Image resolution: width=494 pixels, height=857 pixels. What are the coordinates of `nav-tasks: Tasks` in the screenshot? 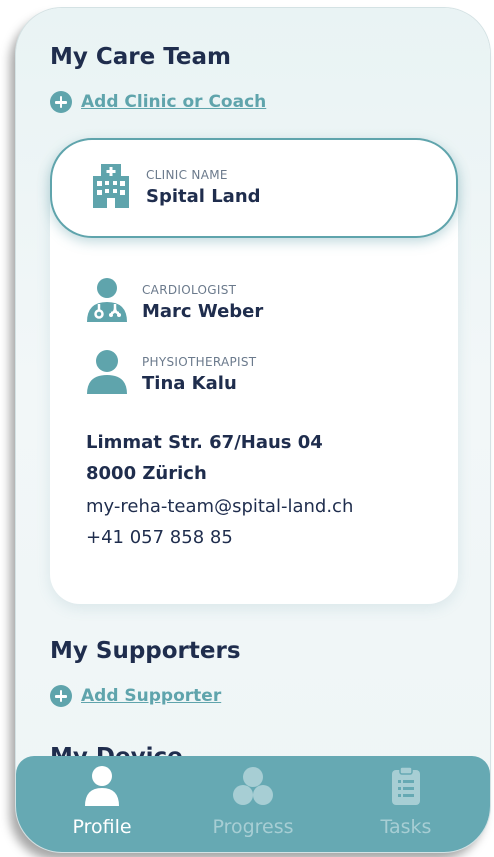 It's located at (406, 802).